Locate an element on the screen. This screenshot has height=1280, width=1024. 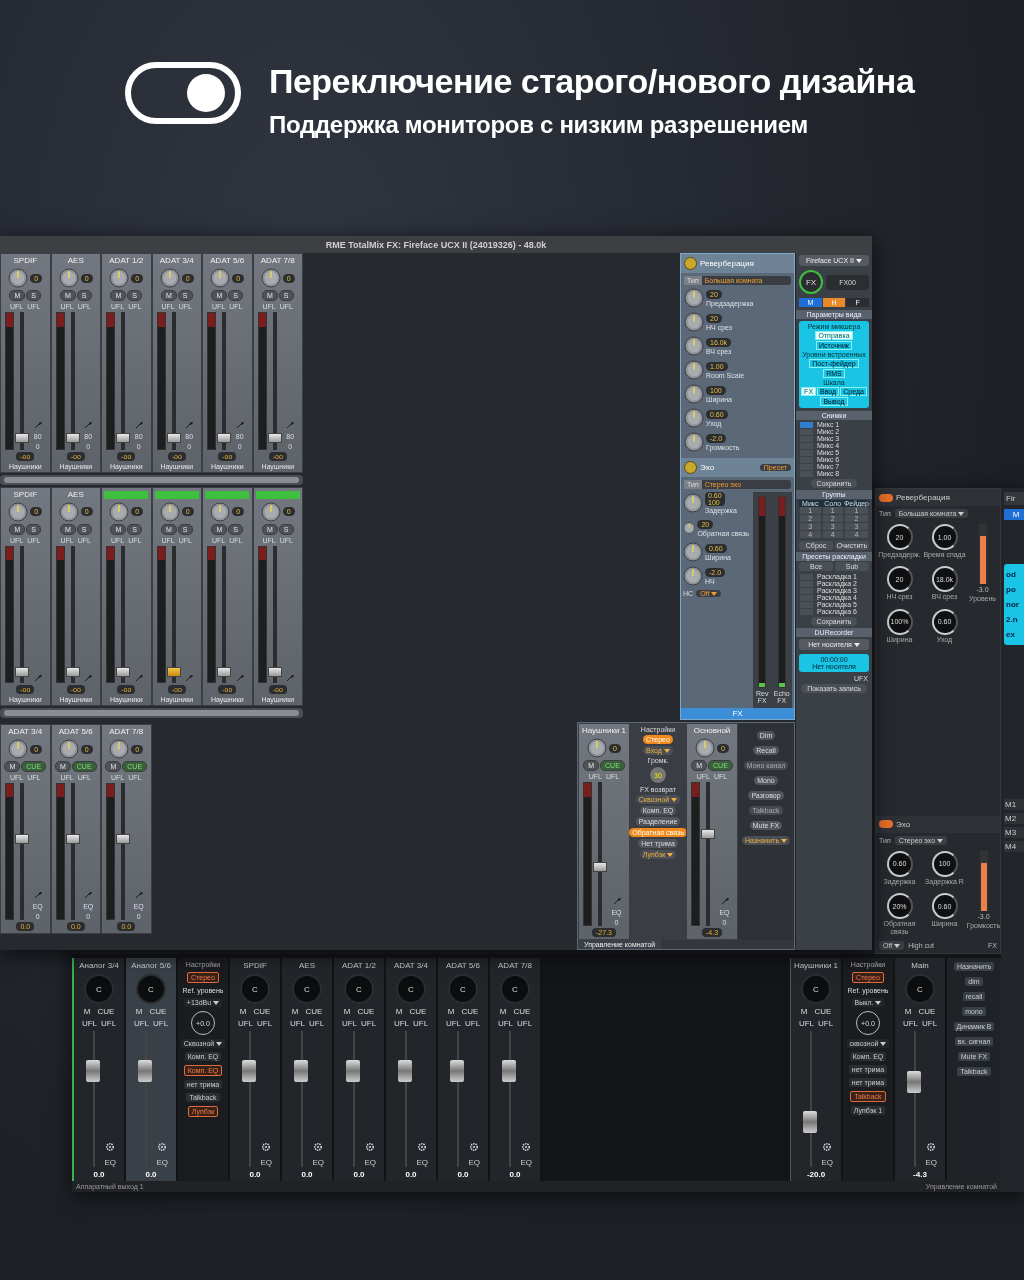
channel-strip: ADAT 3/4 C M CUE UFL UFL EQ 0.0 is located at coordinates (412, 1069).